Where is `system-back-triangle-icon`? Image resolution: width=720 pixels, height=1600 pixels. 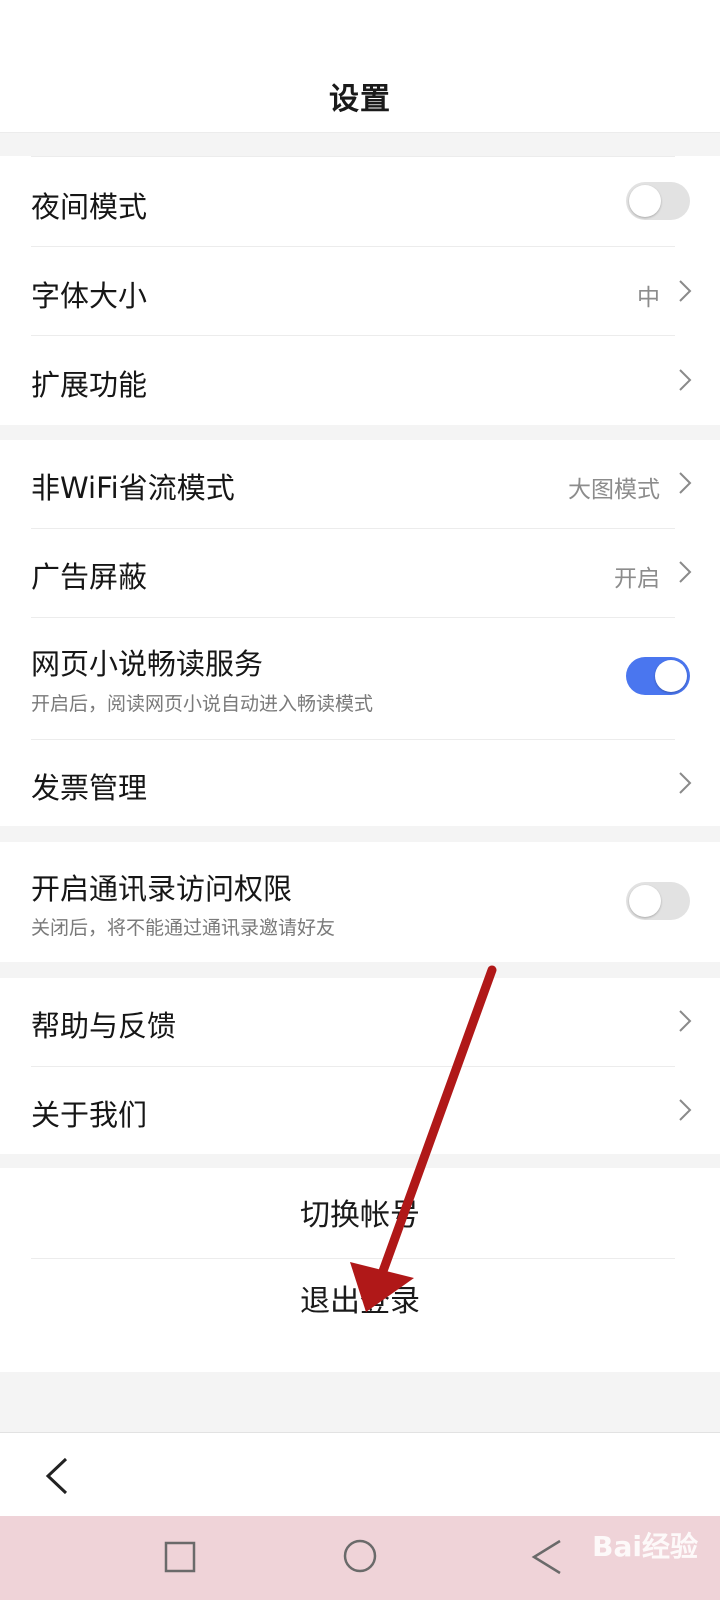 system-back-triangle-icon is located at coordinates (547, 1557).